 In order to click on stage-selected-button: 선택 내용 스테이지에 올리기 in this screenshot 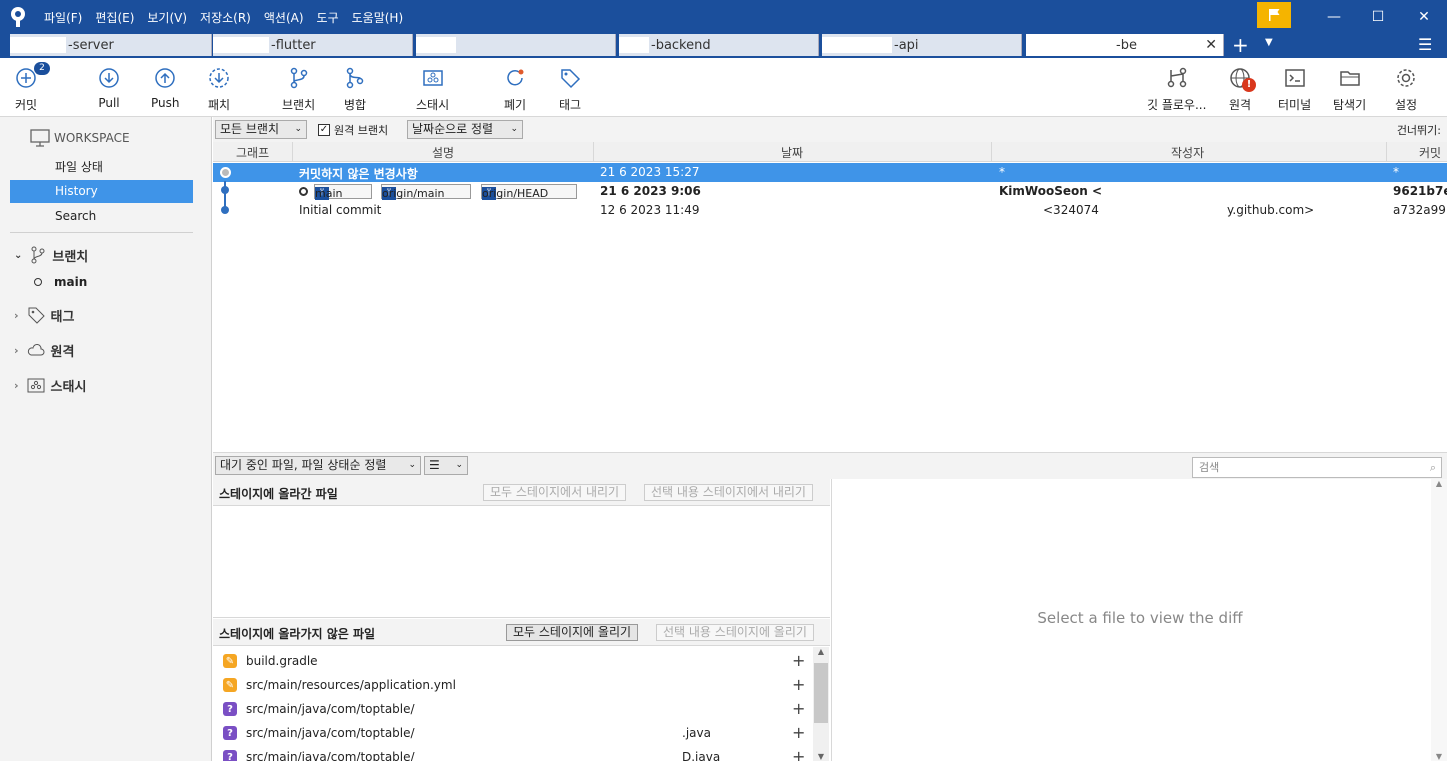, I will do `click(735, 632)`.